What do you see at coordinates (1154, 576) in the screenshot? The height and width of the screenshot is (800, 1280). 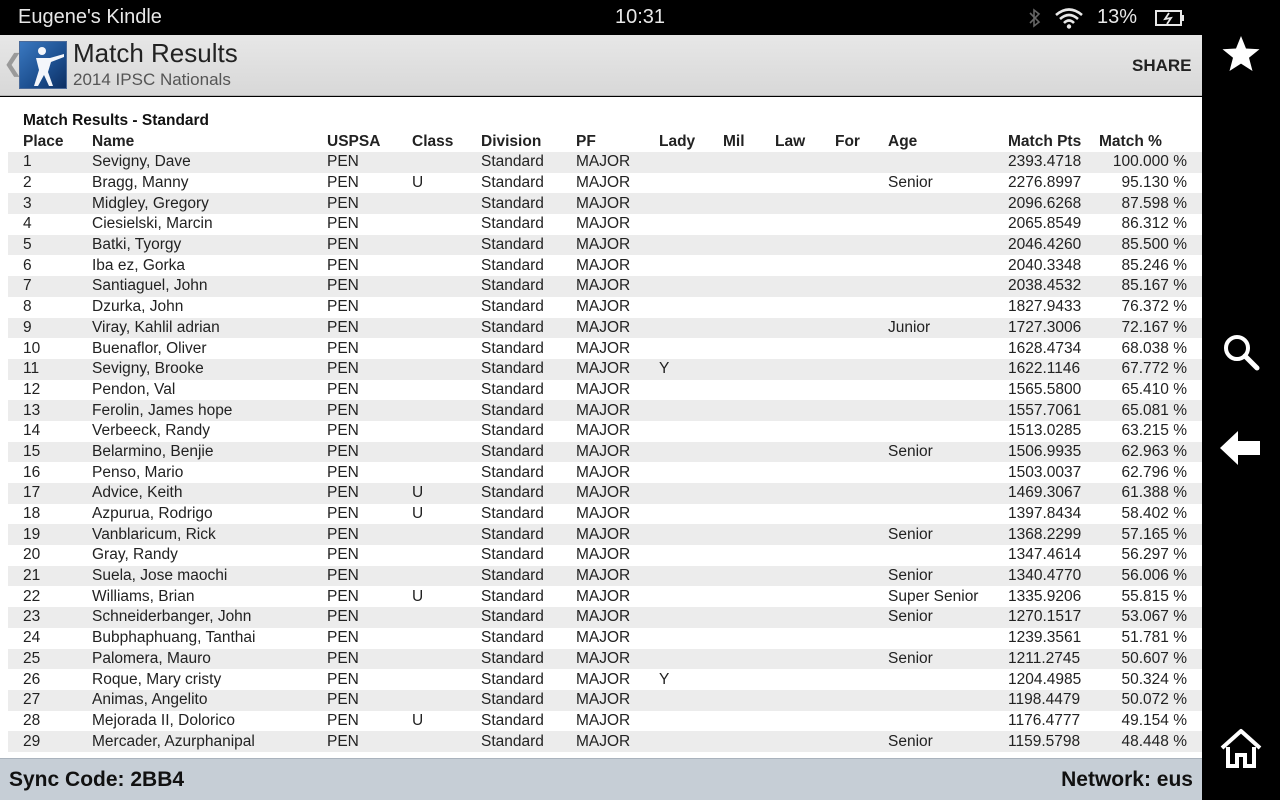 I see `cell-match-pct: 56.006 %` at bounding box center [1154, 576].